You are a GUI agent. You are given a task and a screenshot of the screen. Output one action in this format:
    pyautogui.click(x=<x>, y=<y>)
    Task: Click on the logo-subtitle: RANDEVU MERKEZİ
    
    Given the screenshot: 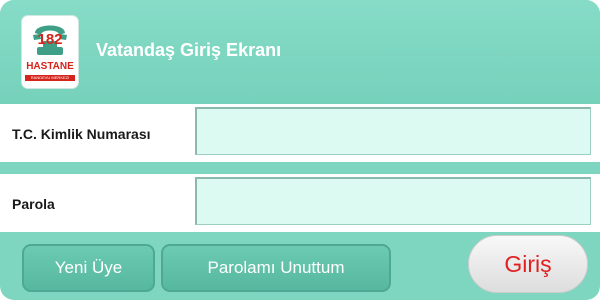 What is the action you would take?
    pyautogui.click(x=50, y=78)
    